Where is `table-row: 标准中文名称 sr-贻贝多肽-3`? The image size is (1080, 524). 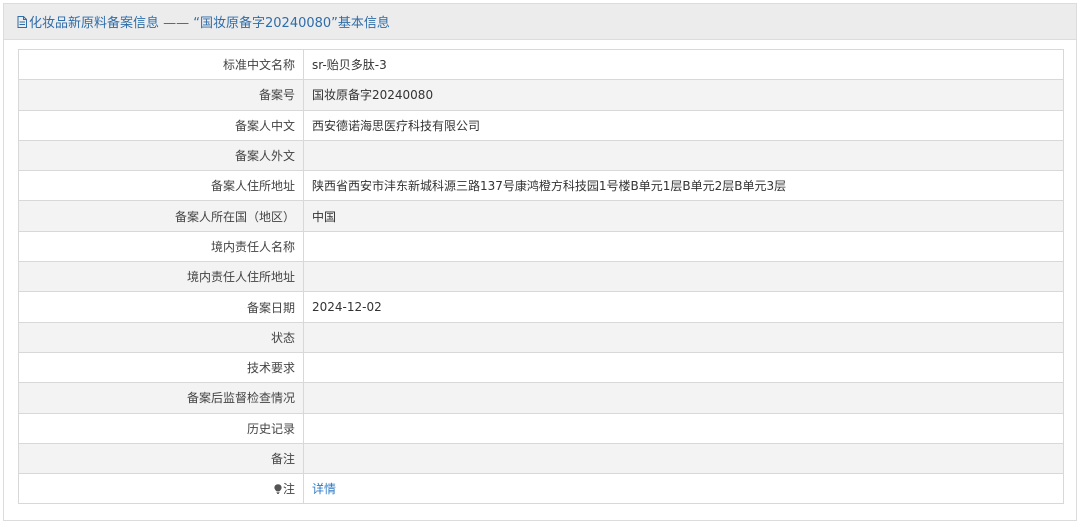 table-row: 标准中文名称 sr-贻贝多肽-3 is located at coordinates (541, 64).